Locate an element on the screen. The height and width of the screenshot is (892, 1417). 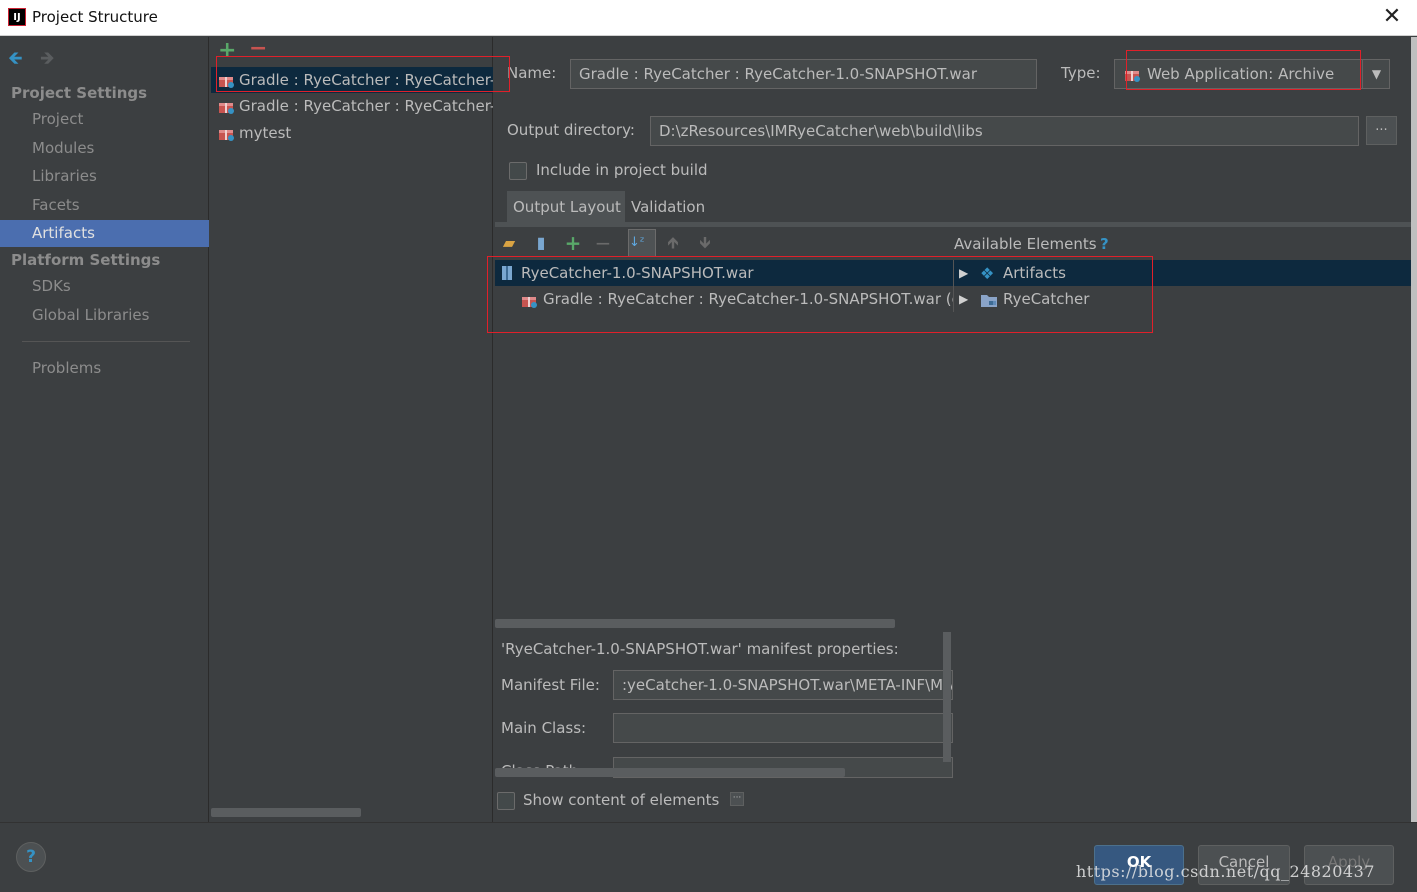
platform-settings-header: Platform Settings is located at coordinates (86, 260).